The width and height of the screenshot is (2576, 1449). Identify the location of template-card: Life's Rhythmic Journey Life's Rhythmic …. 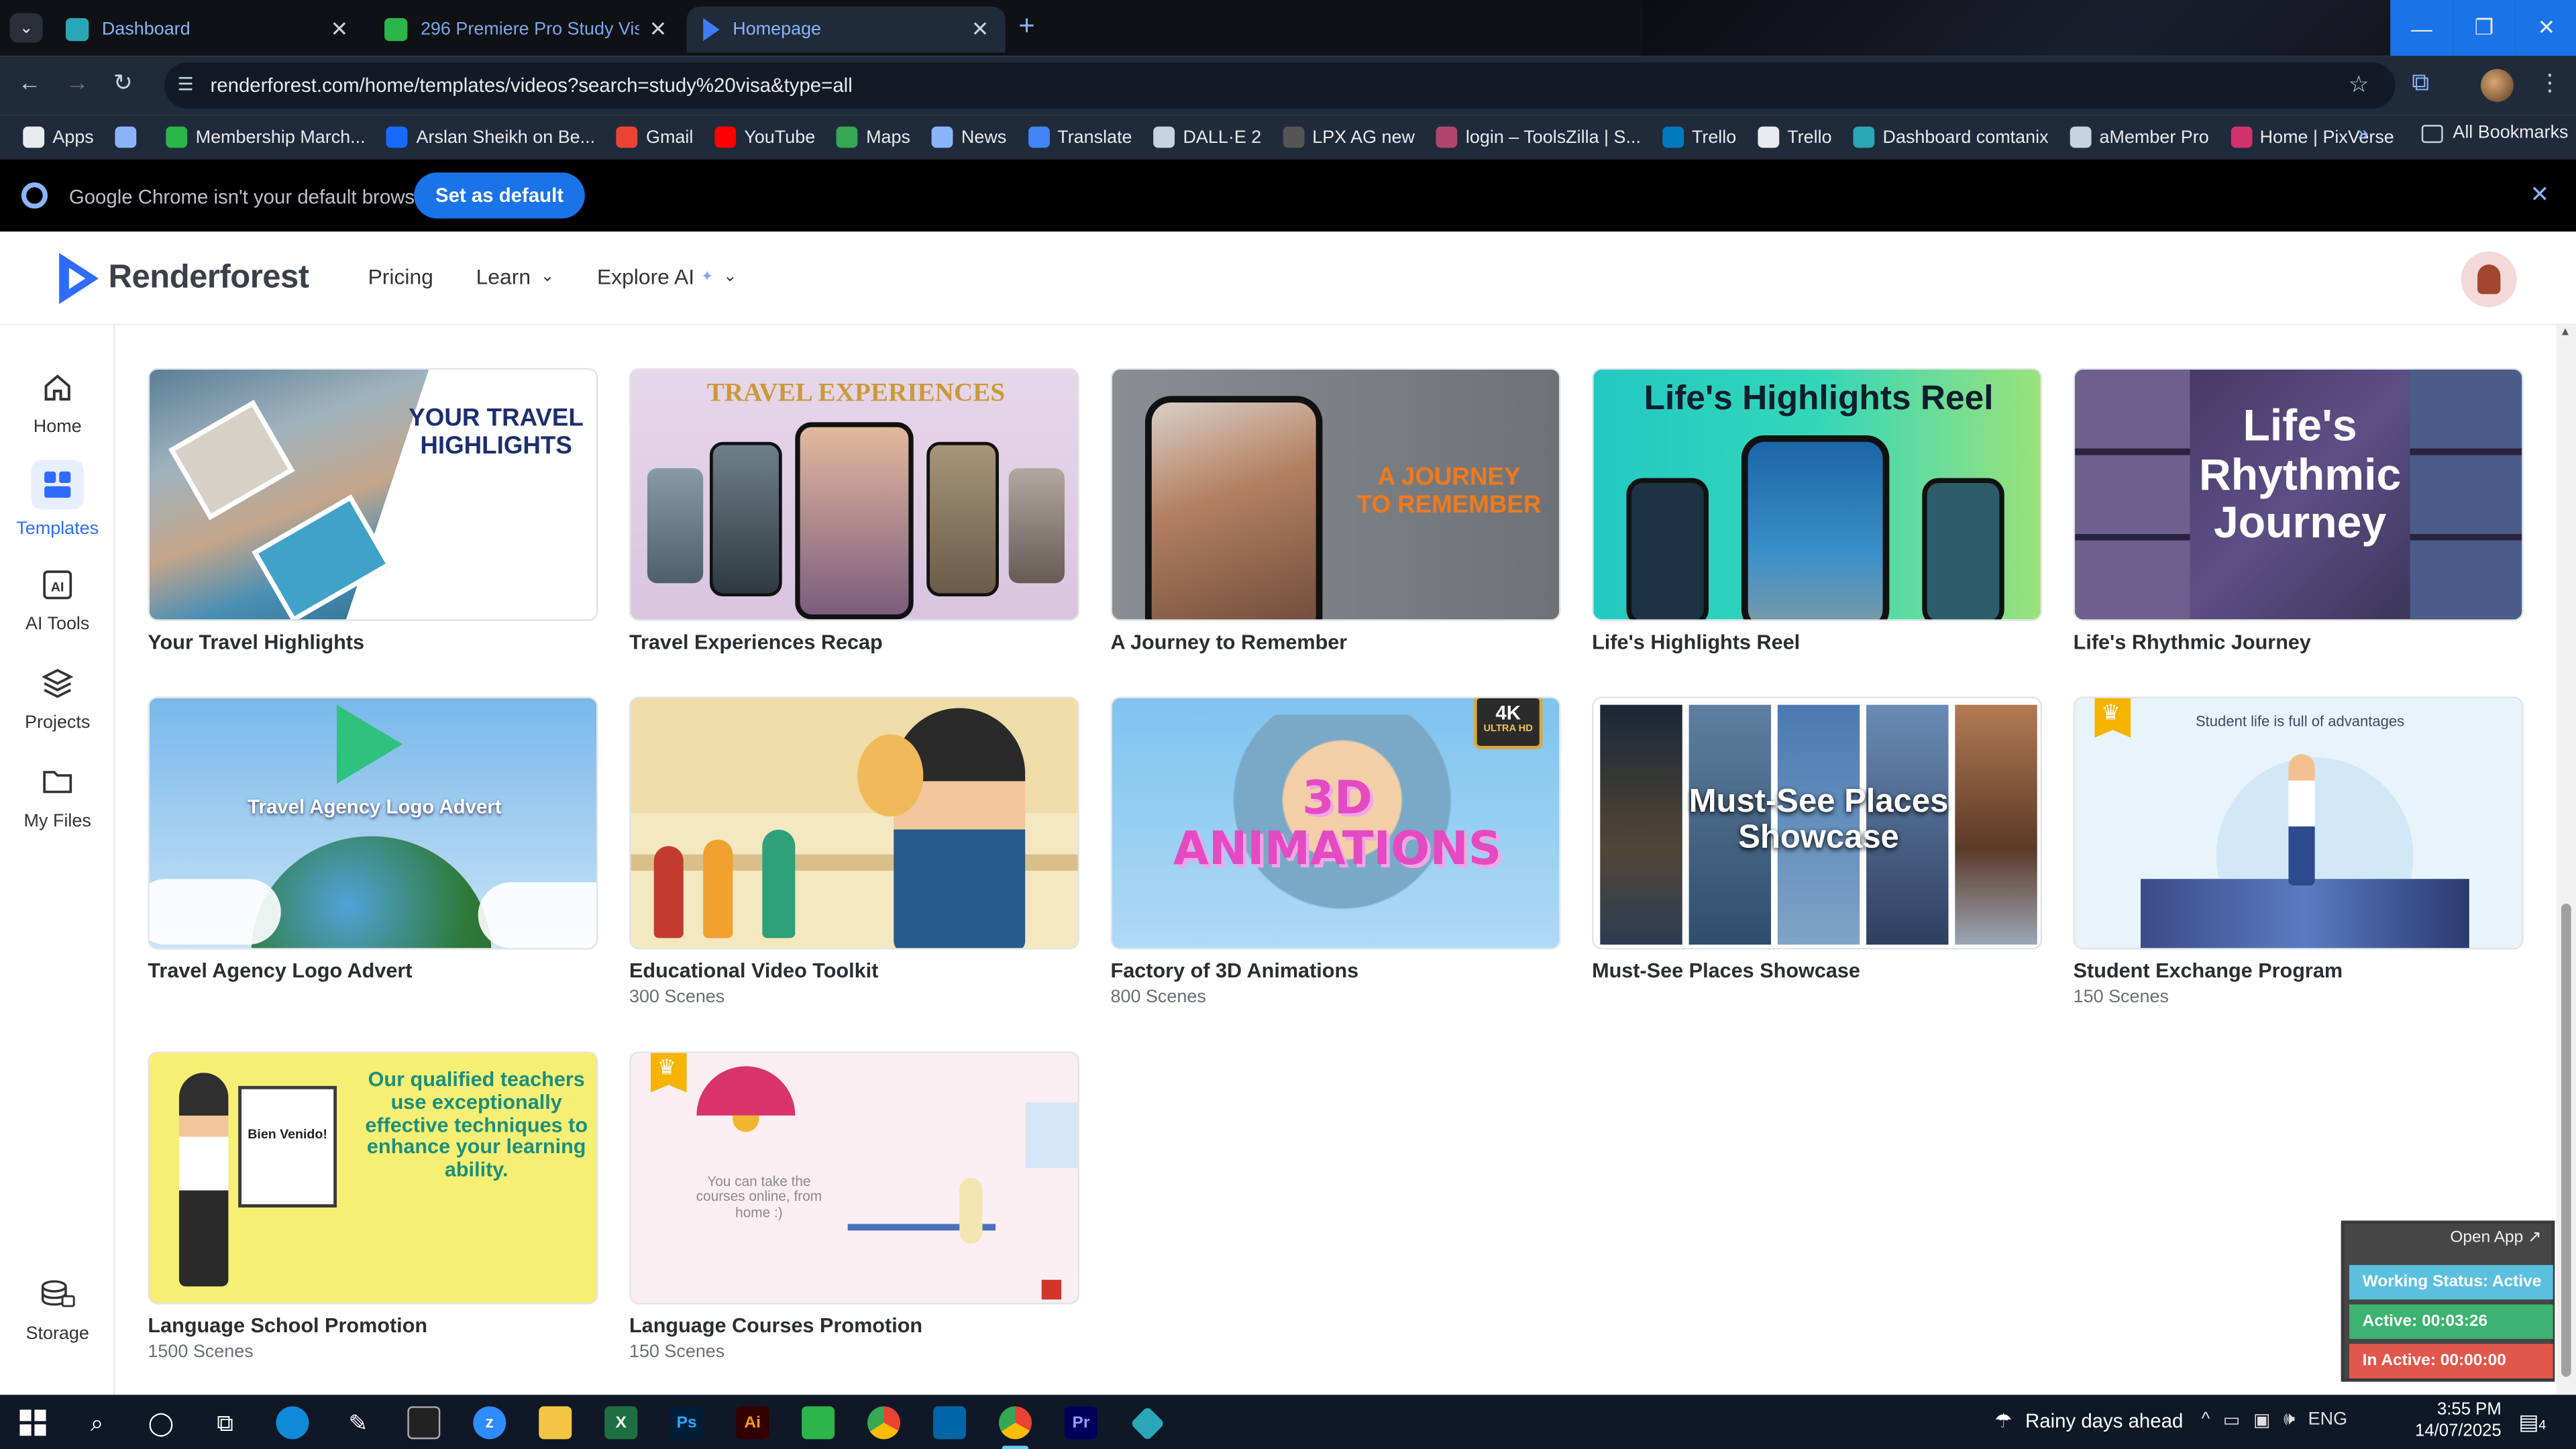
(2298, 511).